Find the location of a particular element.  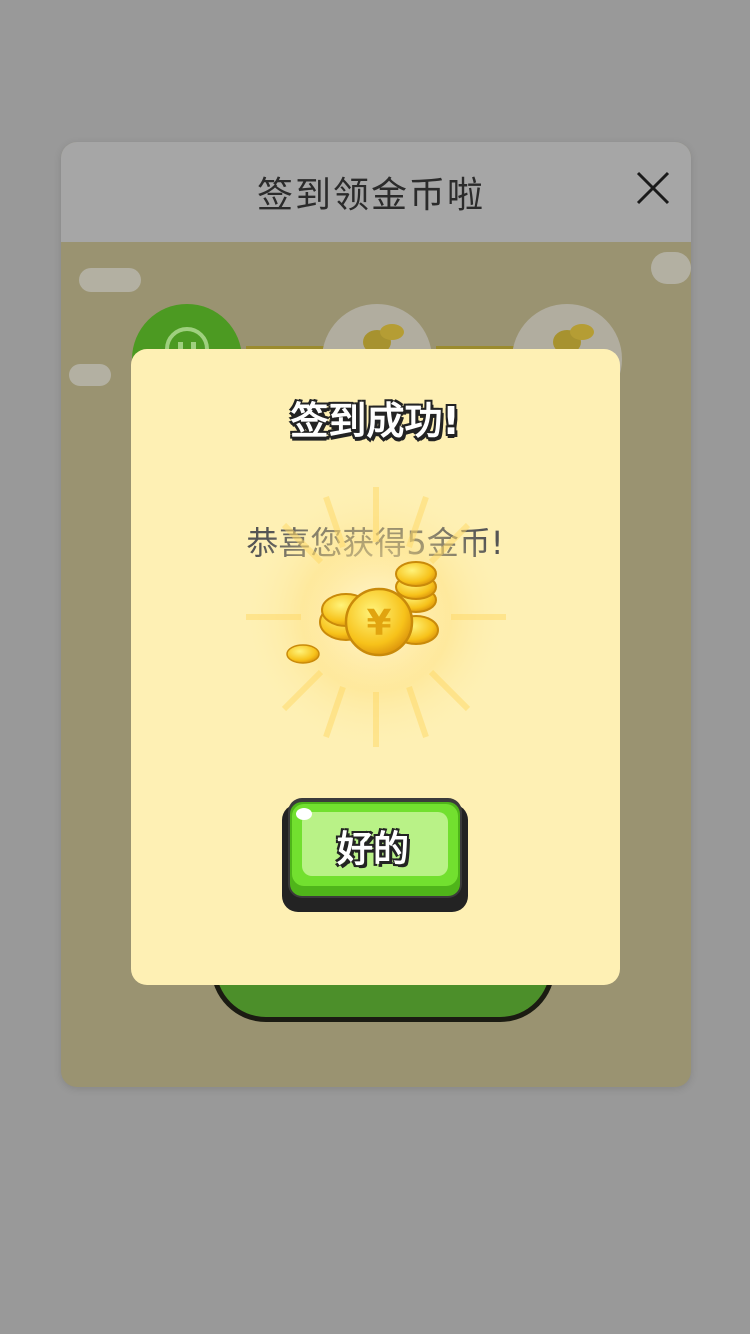

panel-header: 签到领金币啦 is located at coordinates (376, 192).